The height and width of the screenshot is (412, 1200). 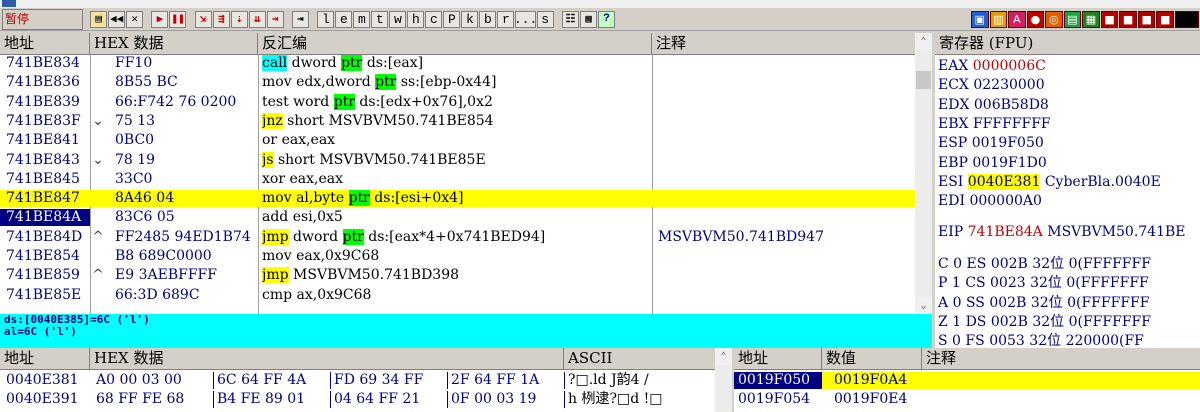 What do you see at coordinates (45, 275) in the screenshot?
I see `disasm-address: 741BE859` at bounding box center [45, 275].